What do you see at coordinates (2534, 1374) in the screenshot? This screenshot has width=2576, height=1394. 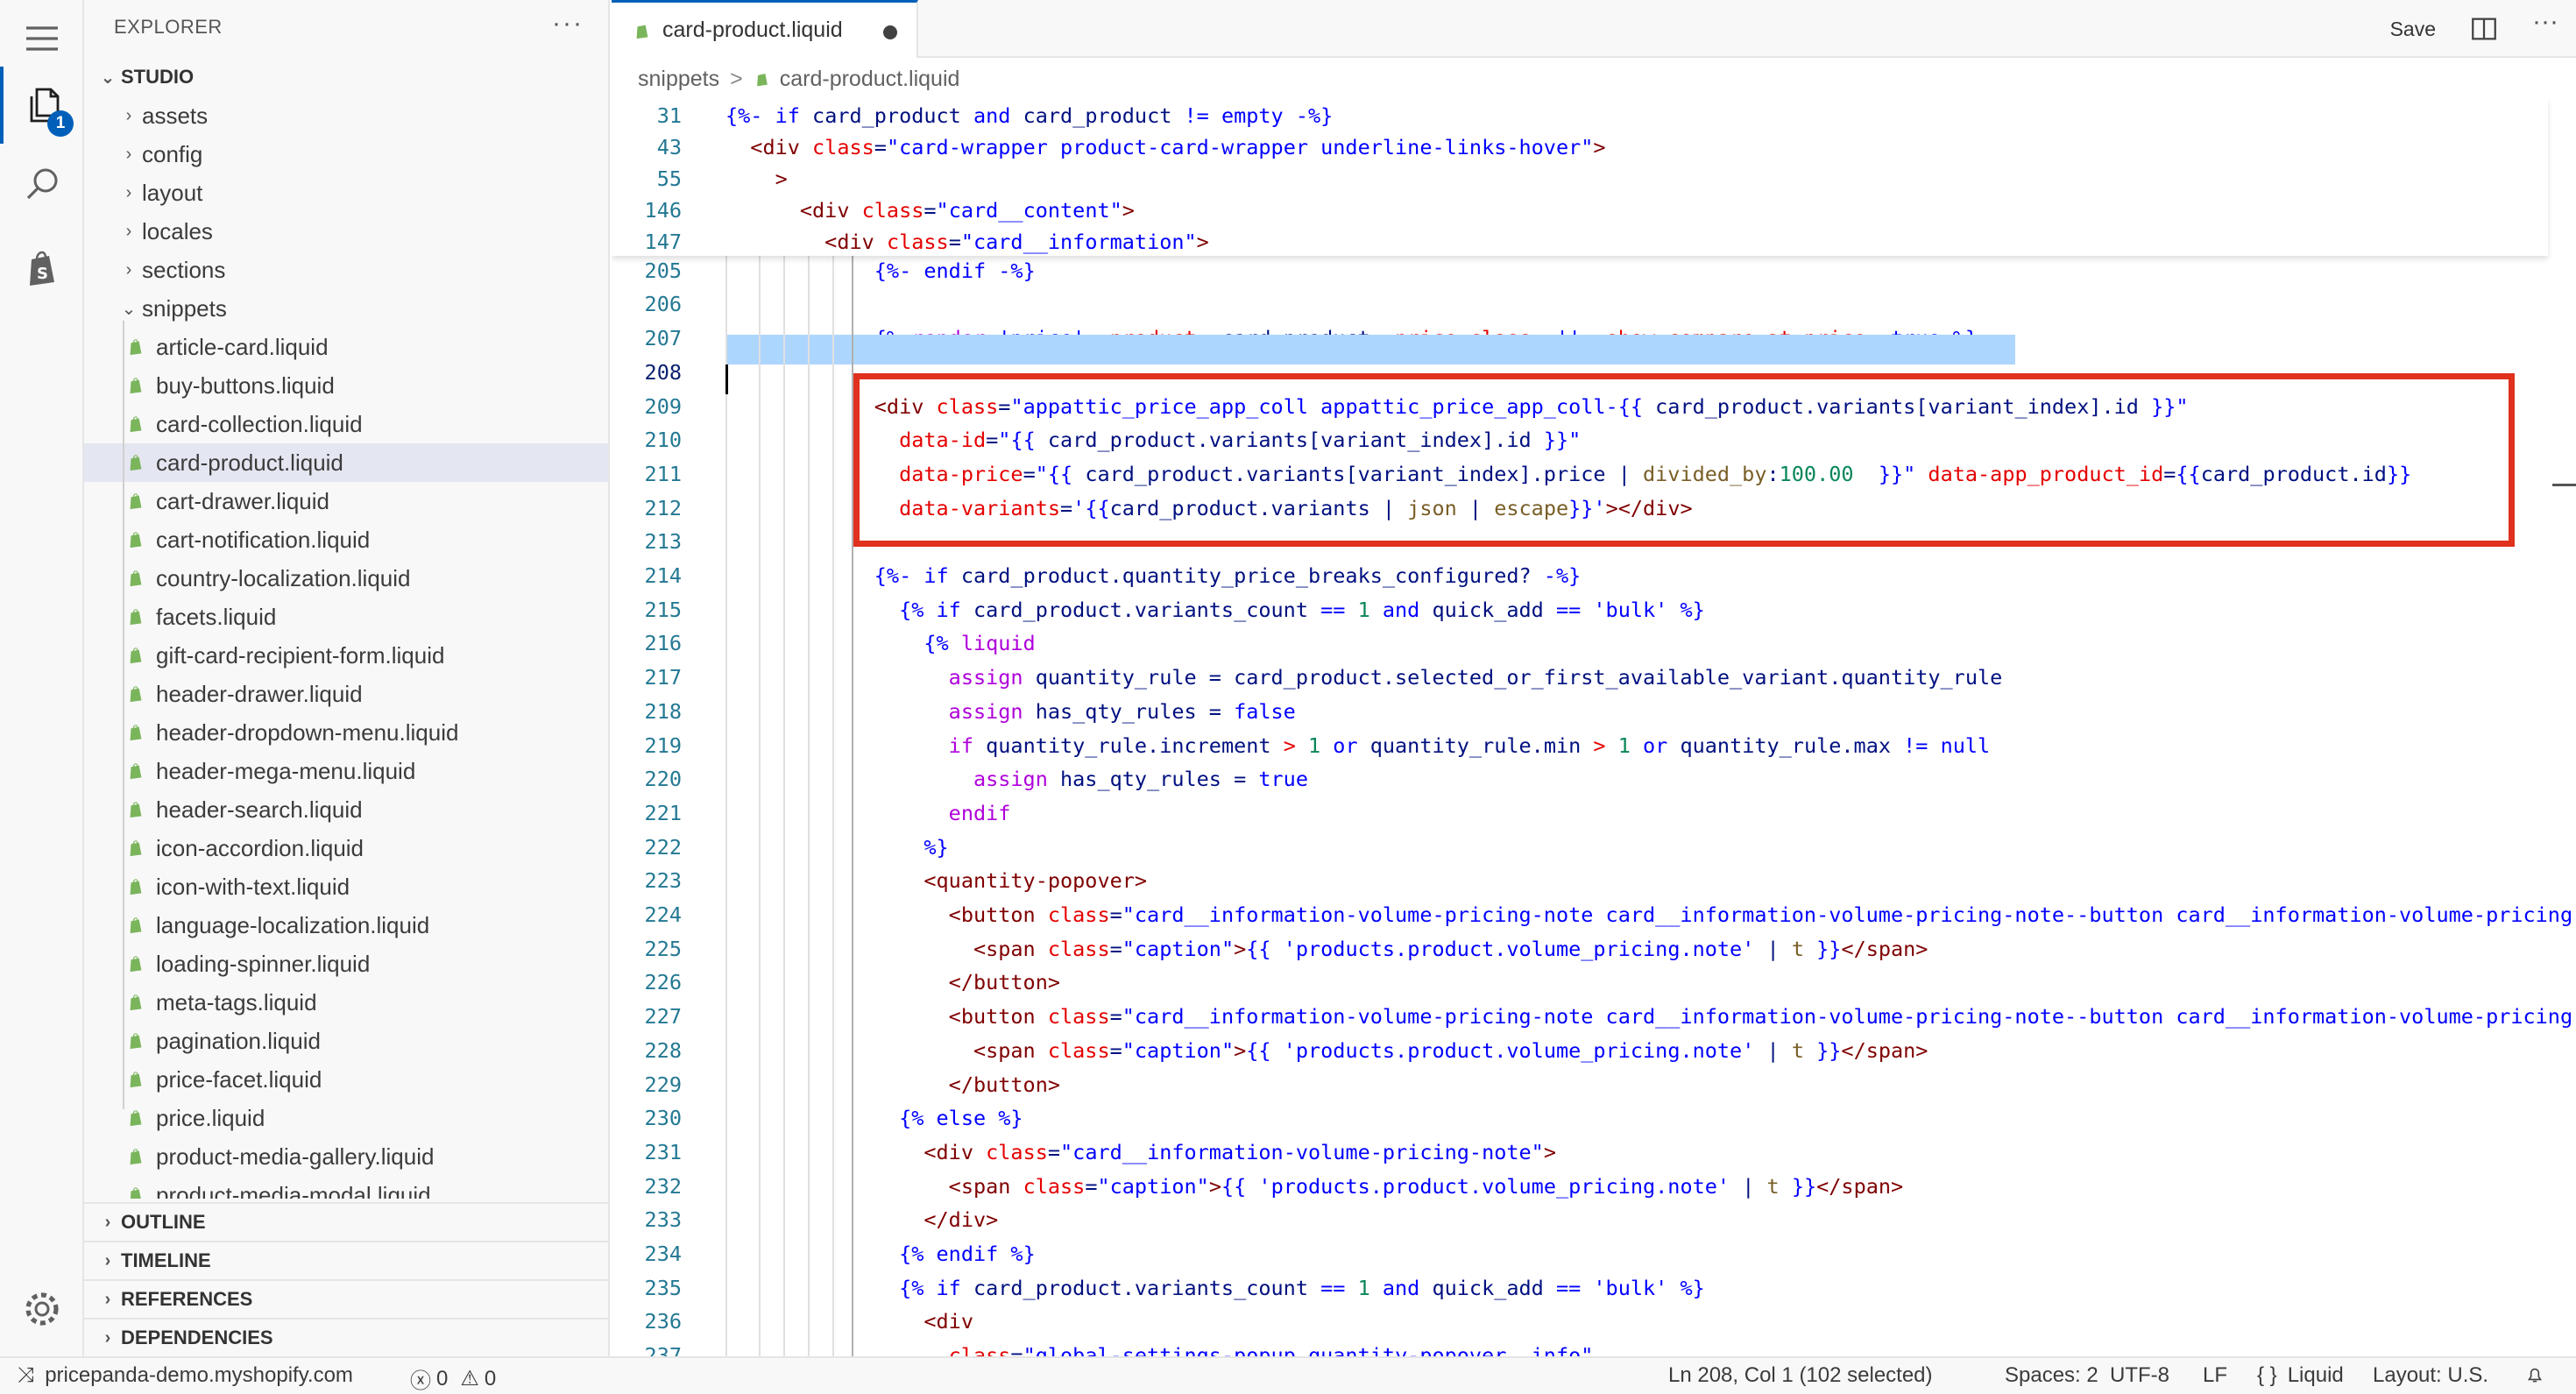 I see `bell-icon` at bounding box center [2534, 1374].